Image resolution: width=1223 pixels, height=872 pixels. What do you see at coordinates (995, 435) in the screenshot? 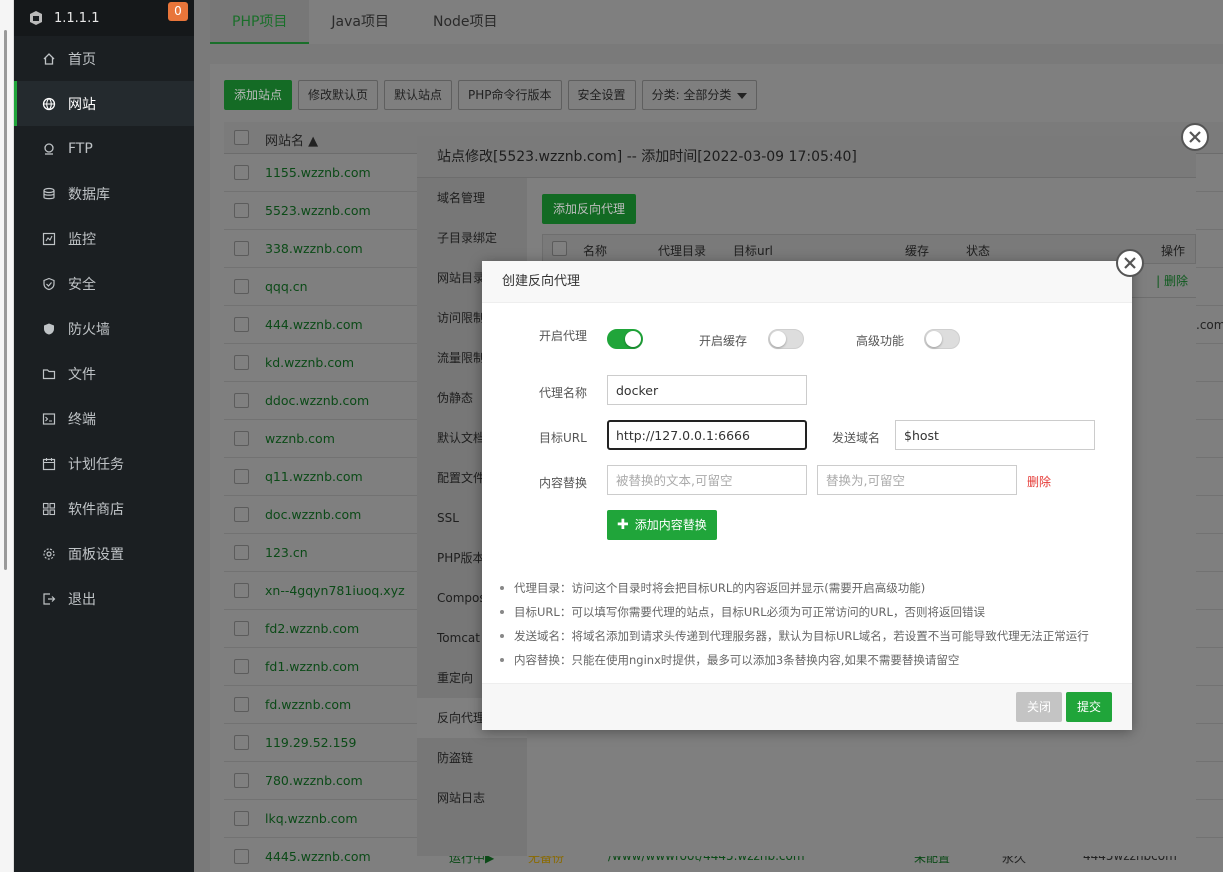
I see `send-host-input` at bounding box center [995, 435].